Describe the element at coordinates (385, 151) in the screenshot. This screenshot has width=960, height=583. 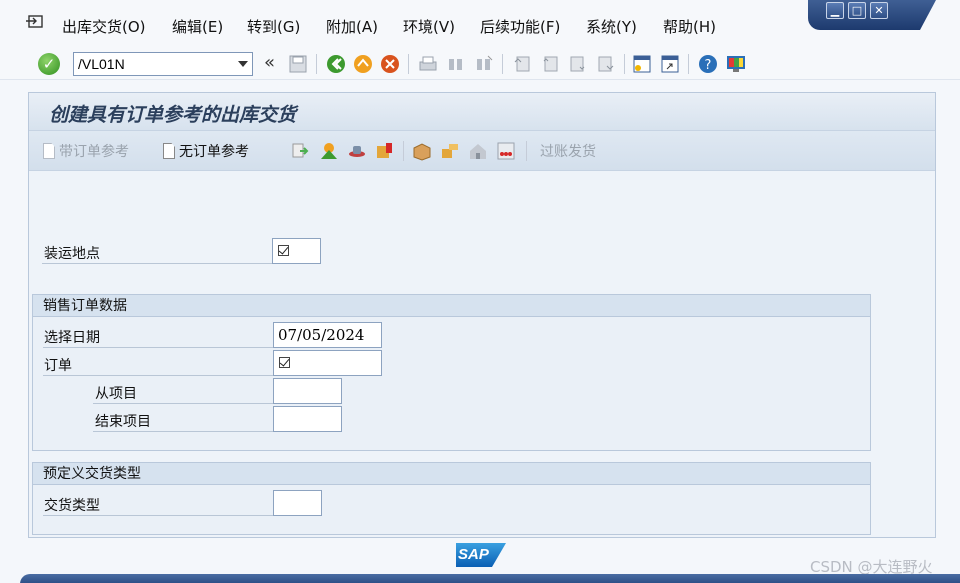
I see `alert-icon` at that location.